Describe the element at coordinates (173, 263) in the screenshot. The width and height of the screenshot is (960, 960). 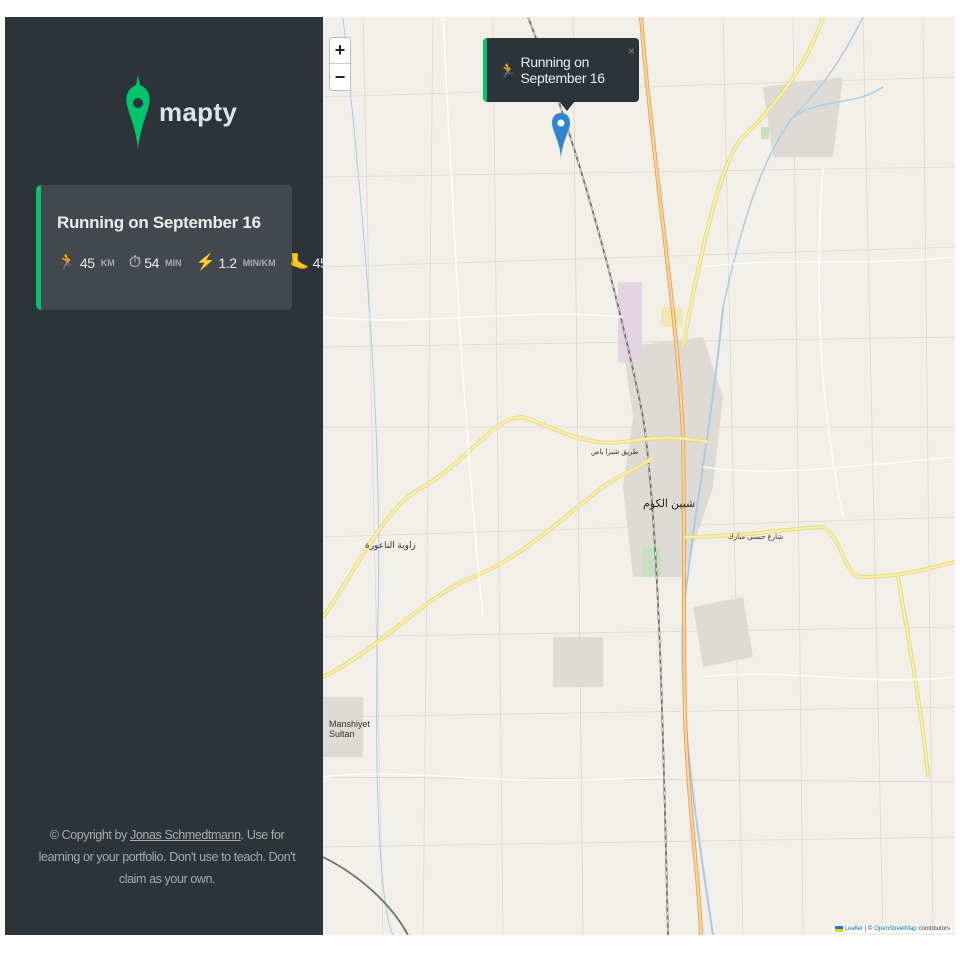
I see `duration-unit: min` at that location.